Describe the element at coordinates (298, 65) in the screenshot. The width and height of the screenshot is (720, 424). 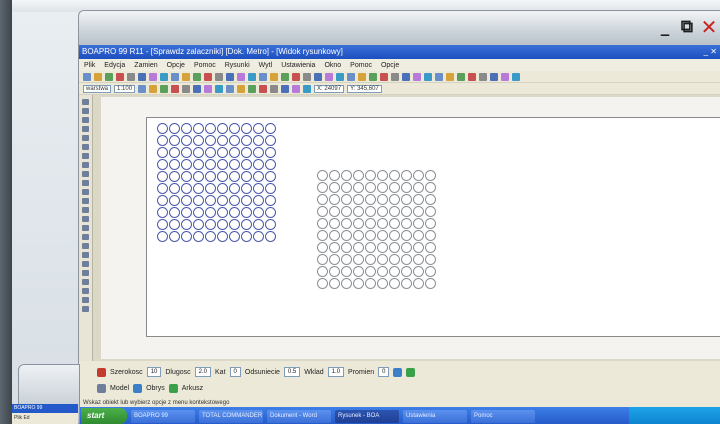
I see `menu-item: Ustawienia` at that location.